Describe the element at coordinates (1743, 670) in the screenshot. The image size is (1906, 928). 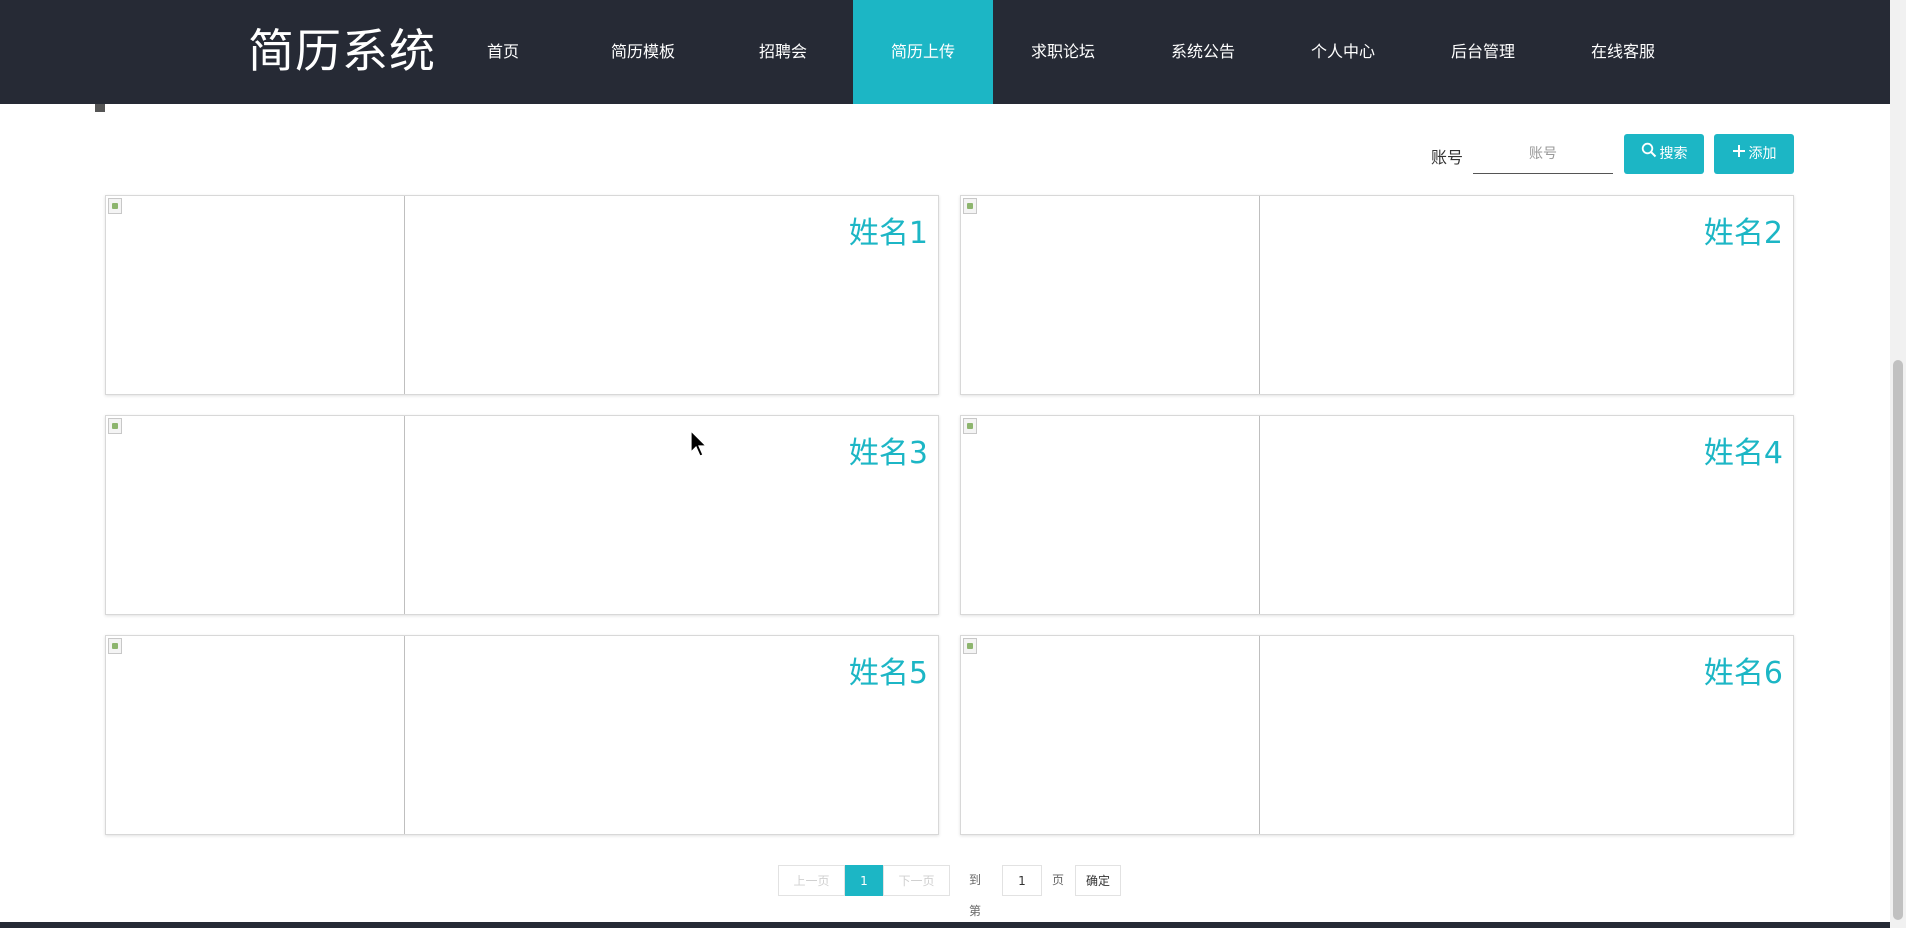
I see `resume-name: 姓名6` at that location.